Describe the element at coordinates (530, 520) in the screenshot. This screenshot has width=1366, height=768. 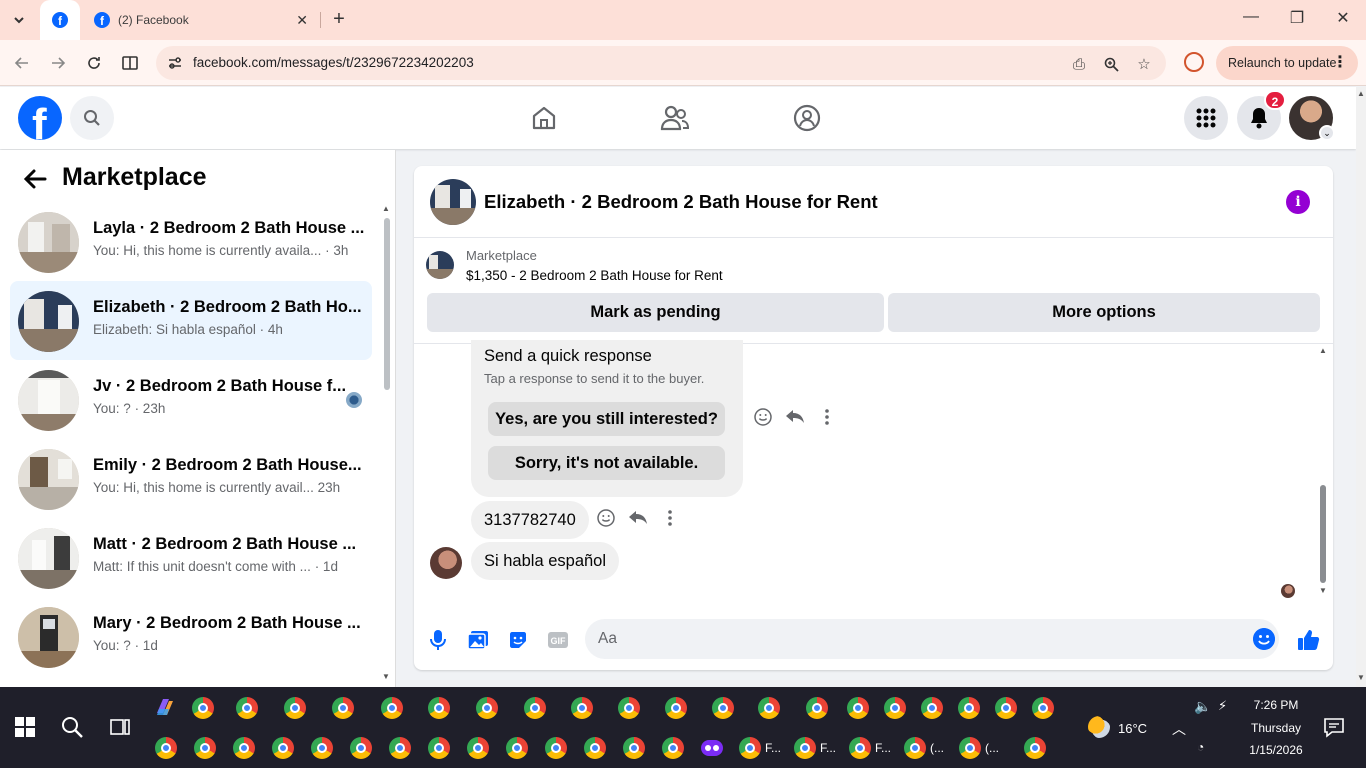
I see `message-bubble: 3137782740` at that location.